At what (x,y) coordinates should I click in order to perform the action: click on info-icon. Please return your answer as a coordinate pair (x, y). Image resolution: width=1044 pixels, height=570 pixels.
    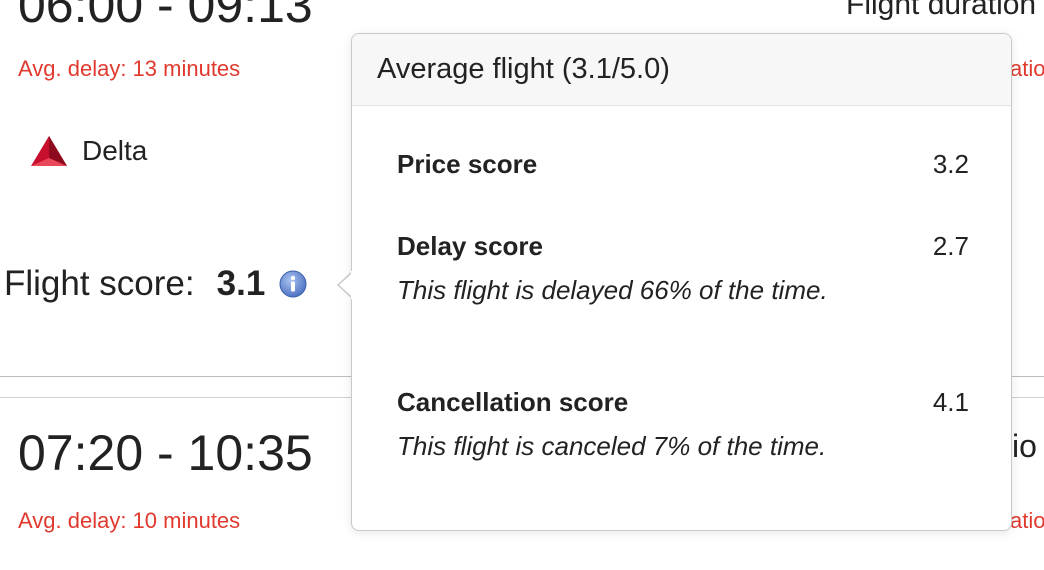
    Looking at the image, I should click on (293, 284).